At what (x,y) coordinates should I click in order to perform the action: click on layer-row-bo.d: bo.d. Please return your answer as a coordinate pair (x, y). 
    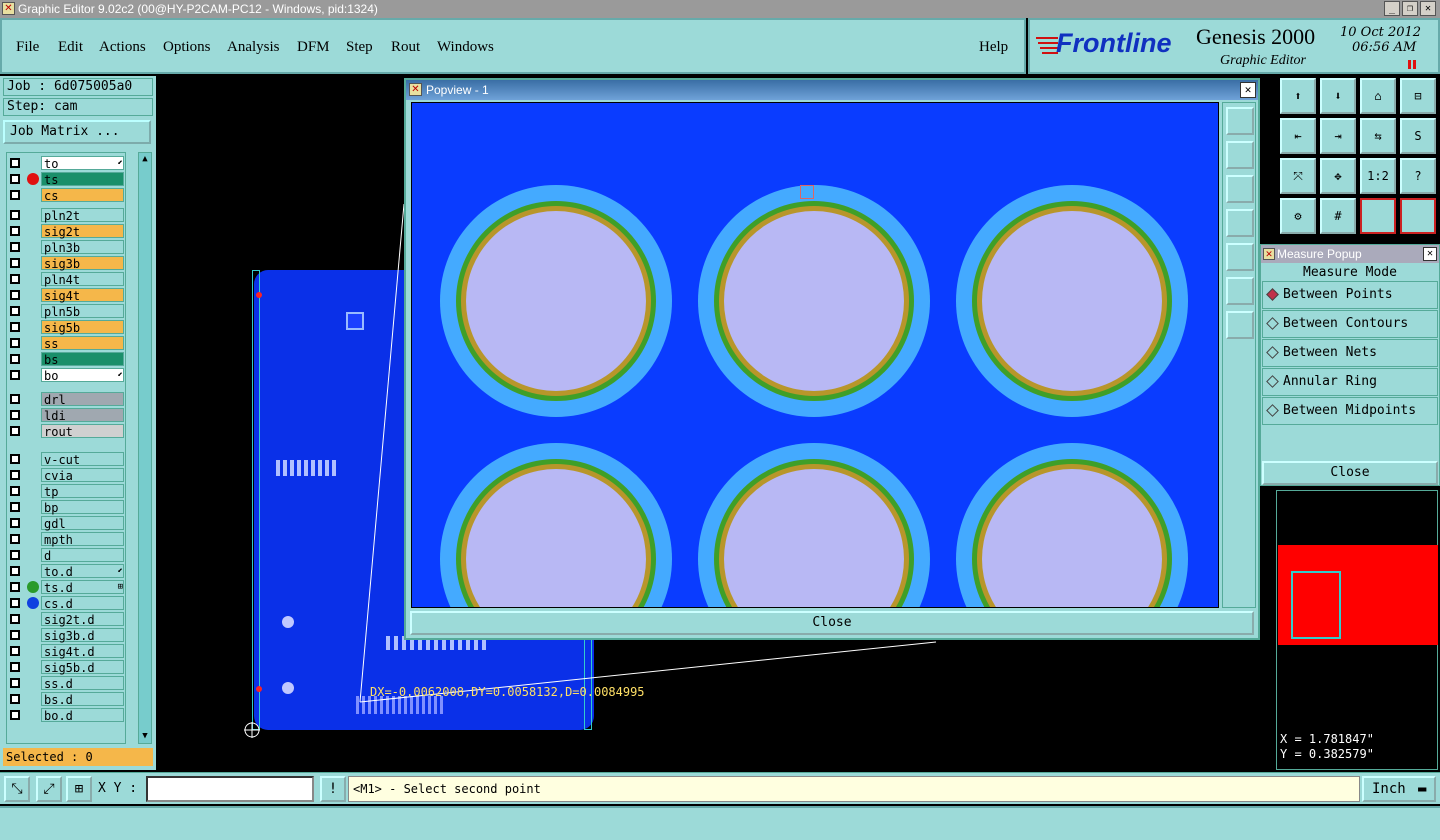
    Looking at the image, I should click on (66, 715).